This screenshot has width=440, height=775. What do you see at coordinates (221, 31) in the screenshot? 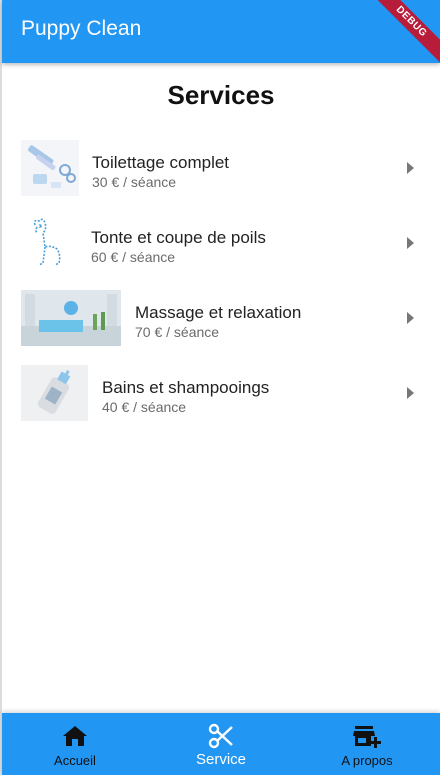
I see `app-bar: Puppy Clean` at bounding box center [221, 31].